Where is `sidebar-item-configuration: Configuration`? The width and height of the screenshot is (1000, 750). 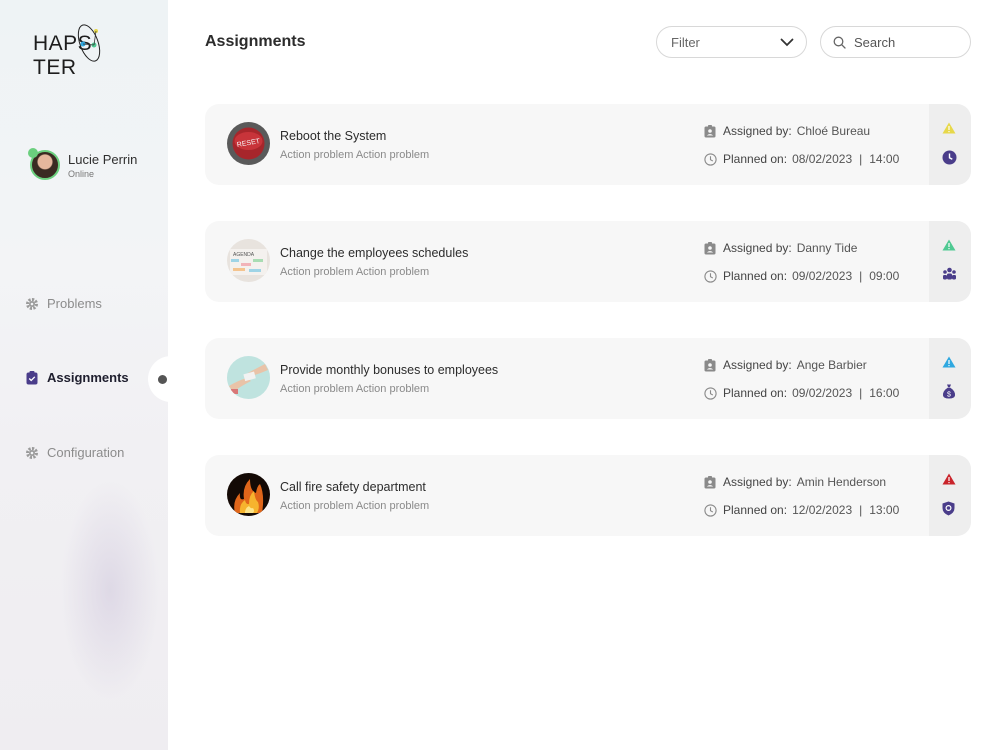
sidebar-item-configuration: Configuration is located at coordinates (74, 452).